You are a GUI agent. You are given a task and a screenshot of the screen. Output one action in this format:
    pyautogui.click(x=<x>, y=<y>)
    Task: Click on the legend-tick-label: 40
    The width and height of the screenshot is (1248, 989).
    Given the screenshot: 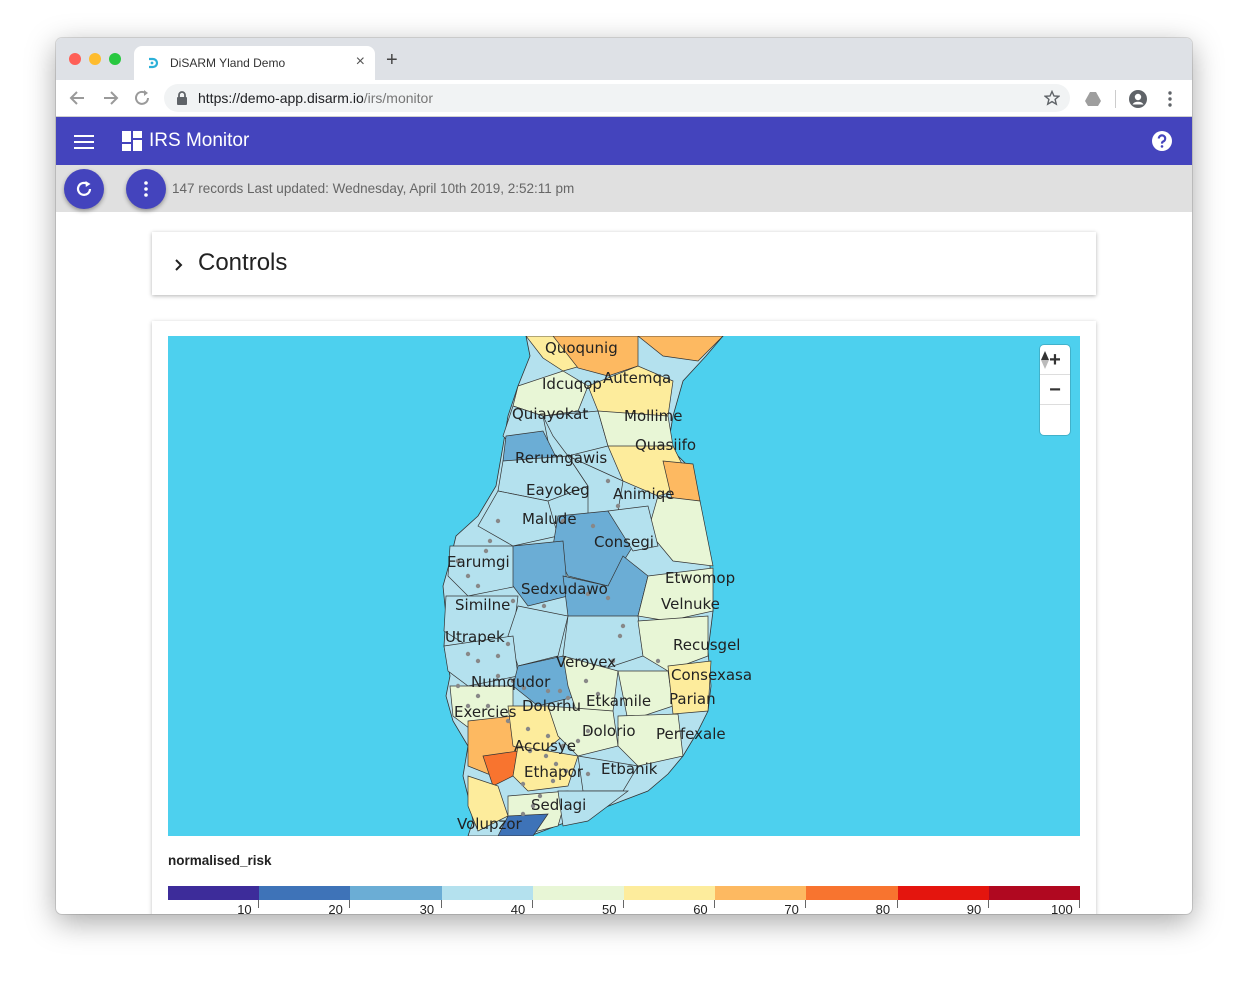 What is the action you would take?
    pyautogui.click(x=518, y=908)
    